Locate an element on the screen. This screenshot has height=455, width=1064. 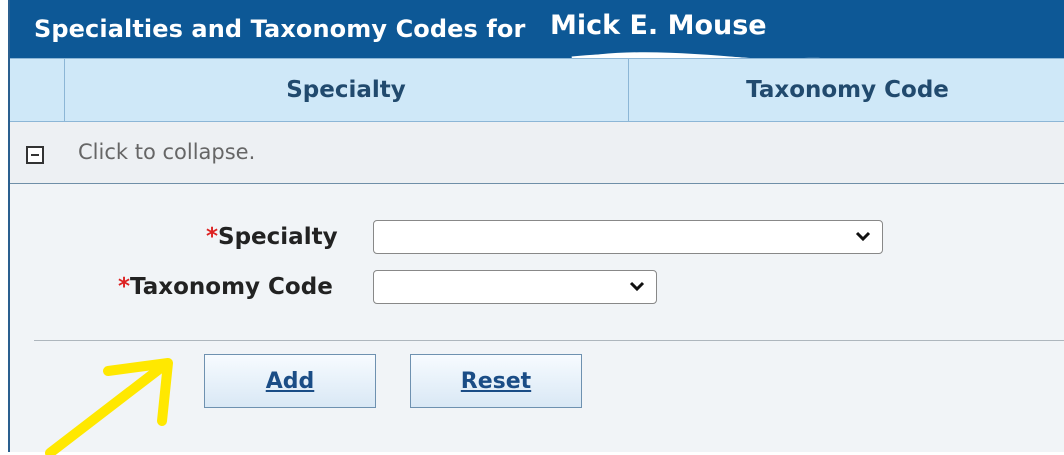
panel-title: Specialties and Taxonomy Codes for is located at coordinates (280, 29).